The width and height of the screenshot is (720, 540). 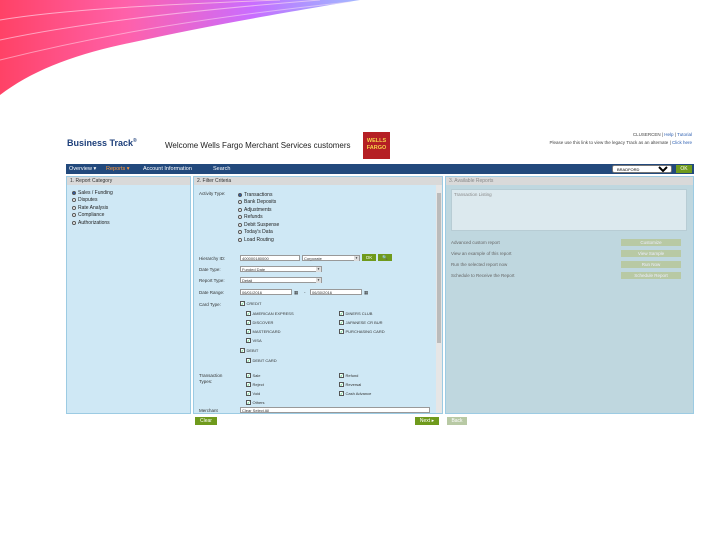 I want to click on card-mastercard-checkbox: ✓ MASTERCARD, so click(x=263, y=331).